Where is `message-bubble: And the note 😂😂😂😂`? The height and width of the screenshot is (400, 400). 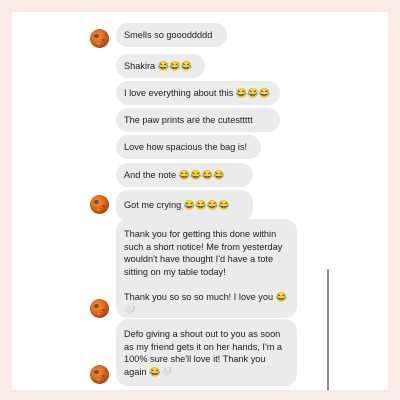 message-bubble: And the note 😂😂😂😂 is located at coordinates (184, 175).